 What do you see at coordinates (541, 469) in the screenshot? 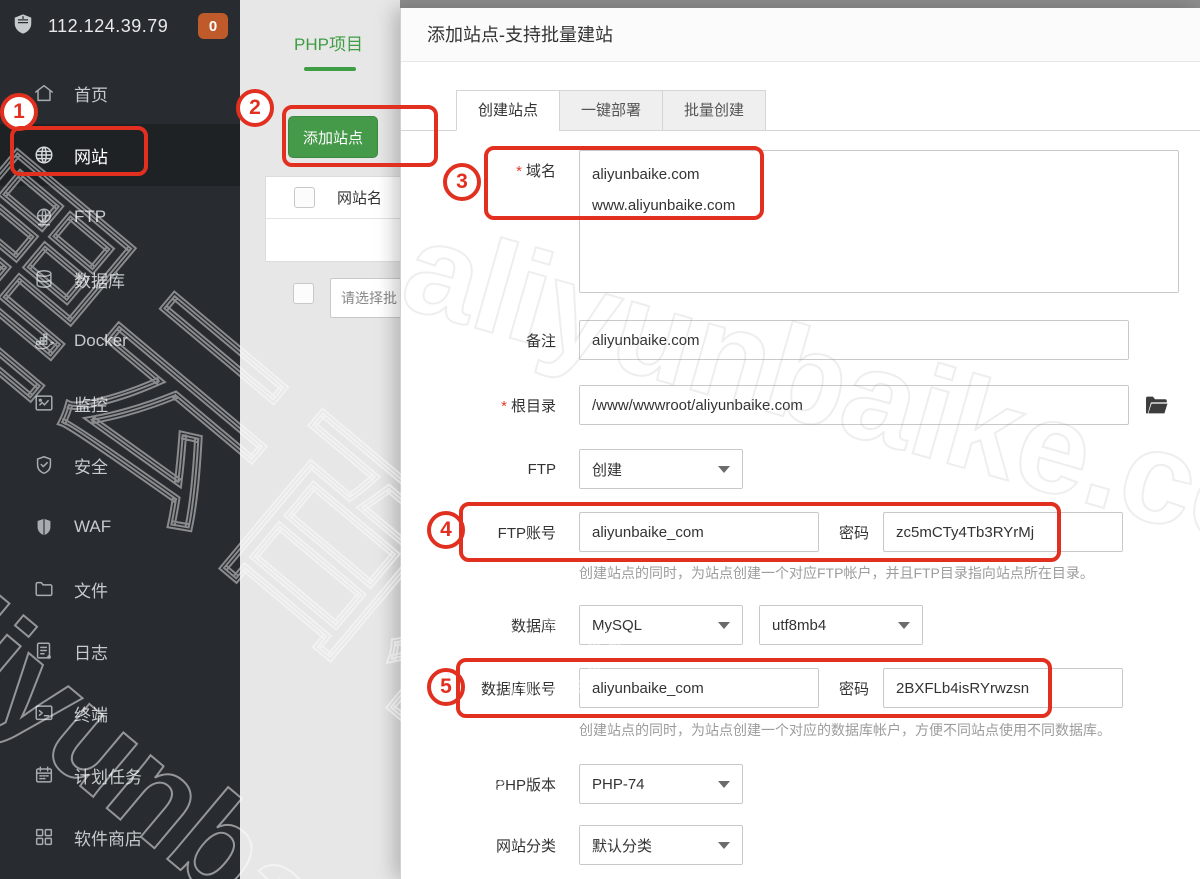
I see `ftp-label: FTP` at bounding box center [541, 469].